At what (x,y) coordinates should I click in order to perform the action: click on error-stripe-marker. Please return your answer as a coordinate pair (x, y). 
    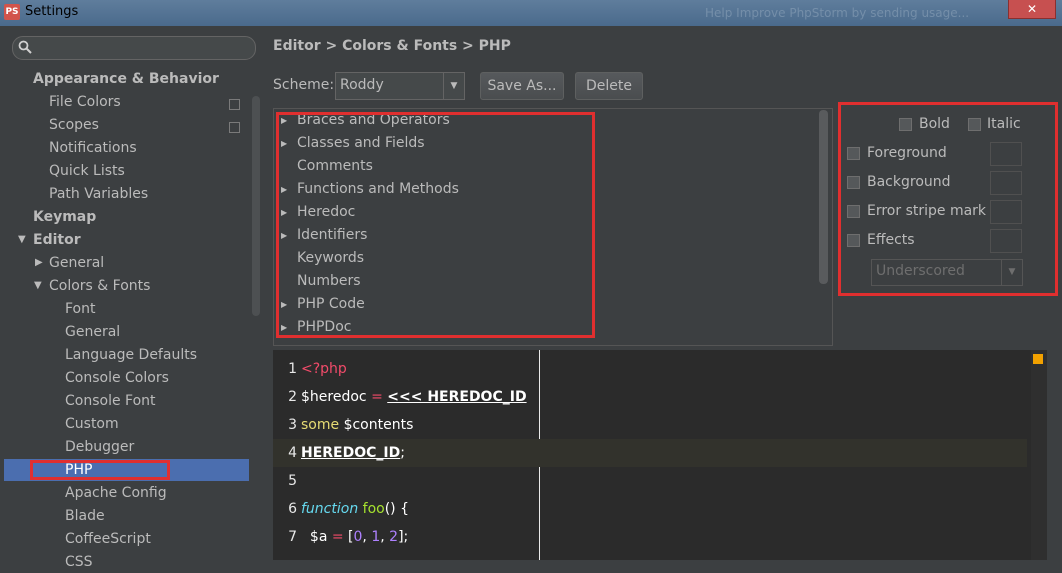
    Looking at the image, I should click on (1038, 359).